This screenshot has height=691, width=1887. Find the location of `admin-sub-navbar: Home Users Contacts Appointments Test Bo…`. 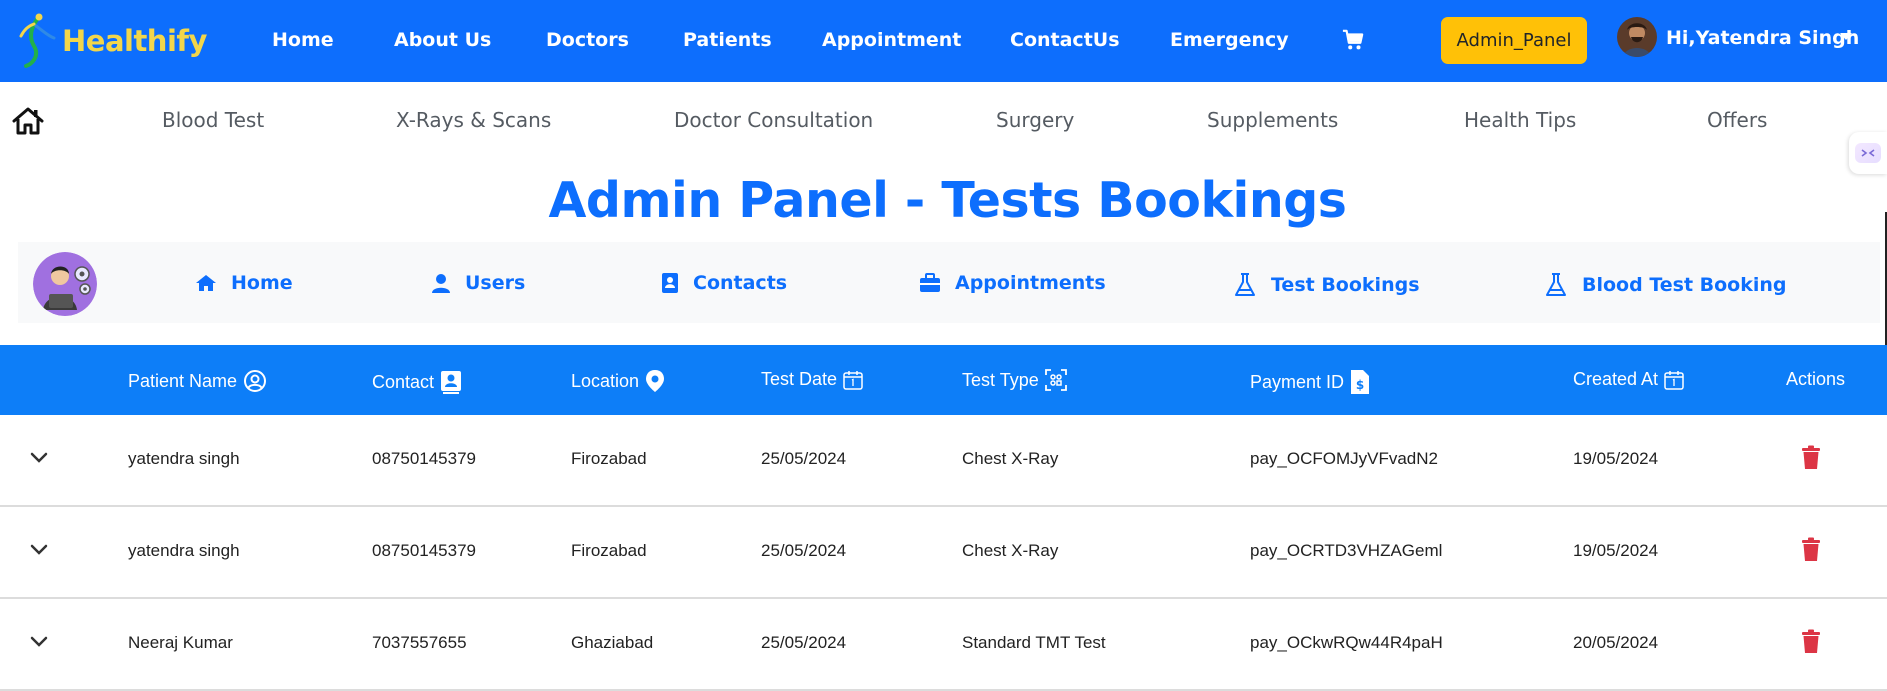

admin-sub-navbar: Home Users Contacts Appointments Test Bo… is located at coordinates (949, 282).